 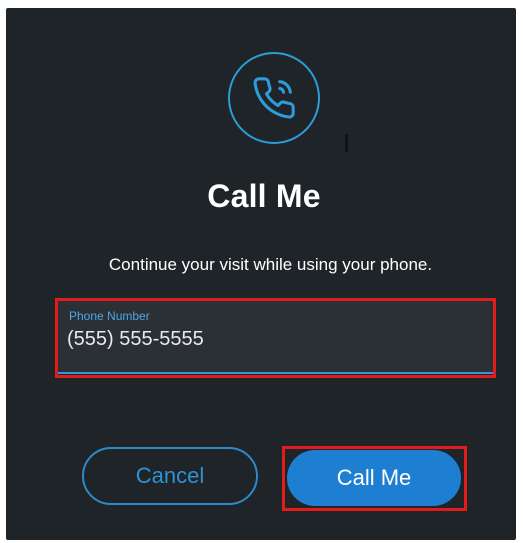 I want to click on cursor-artifact, so click(x=346, y=143).